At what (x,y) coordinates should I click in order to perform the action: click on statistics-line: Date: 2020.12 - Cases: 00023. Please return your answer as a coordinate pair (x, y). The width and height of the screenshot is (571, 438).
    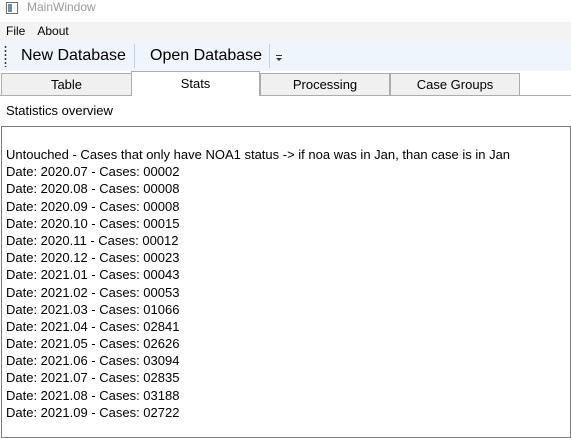
    Looking at the image, I should click on (93, 258).